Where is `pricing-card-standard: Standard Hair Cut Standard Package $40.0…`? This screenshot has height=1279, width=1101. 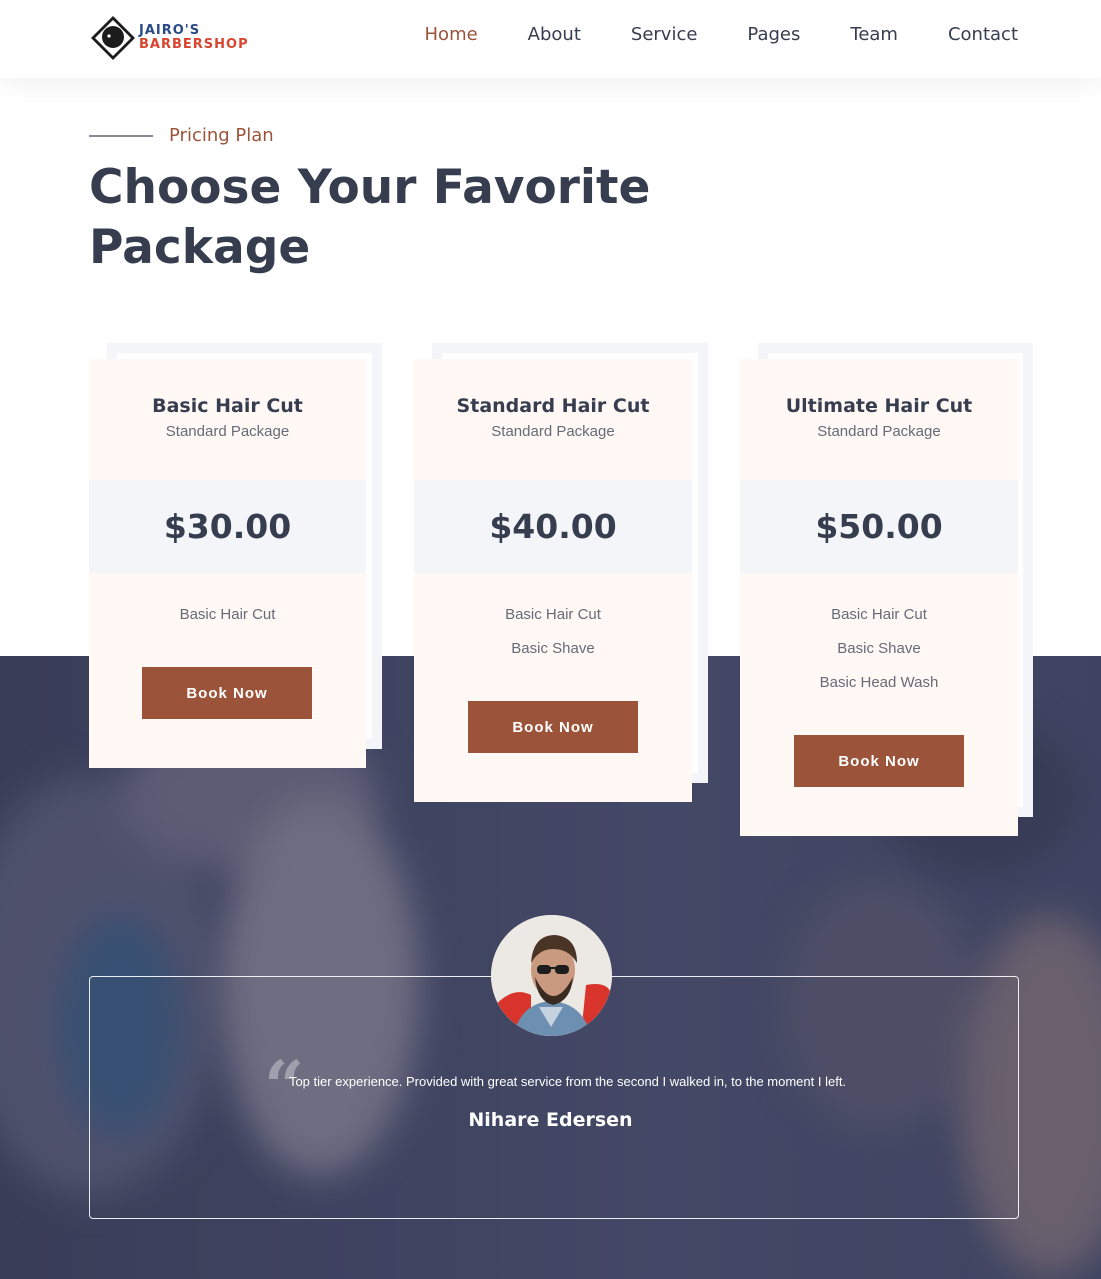
pricing-card-standard: Standard Hair Cut Standard Package $40.0… is located at coordinates (553, 580).